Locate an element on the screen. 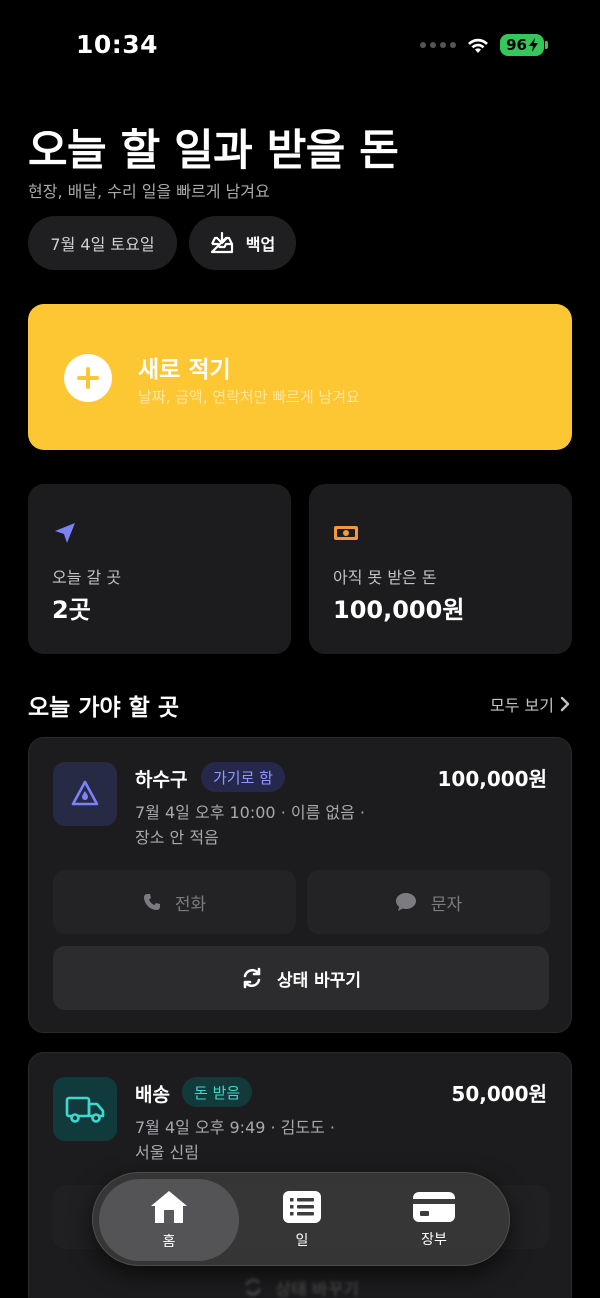 This screenshot has height=1298, width=600. job-meta-line1: 7월 4일 오후 9:49 · 김도도 · is located at coordinates (235, 1127).